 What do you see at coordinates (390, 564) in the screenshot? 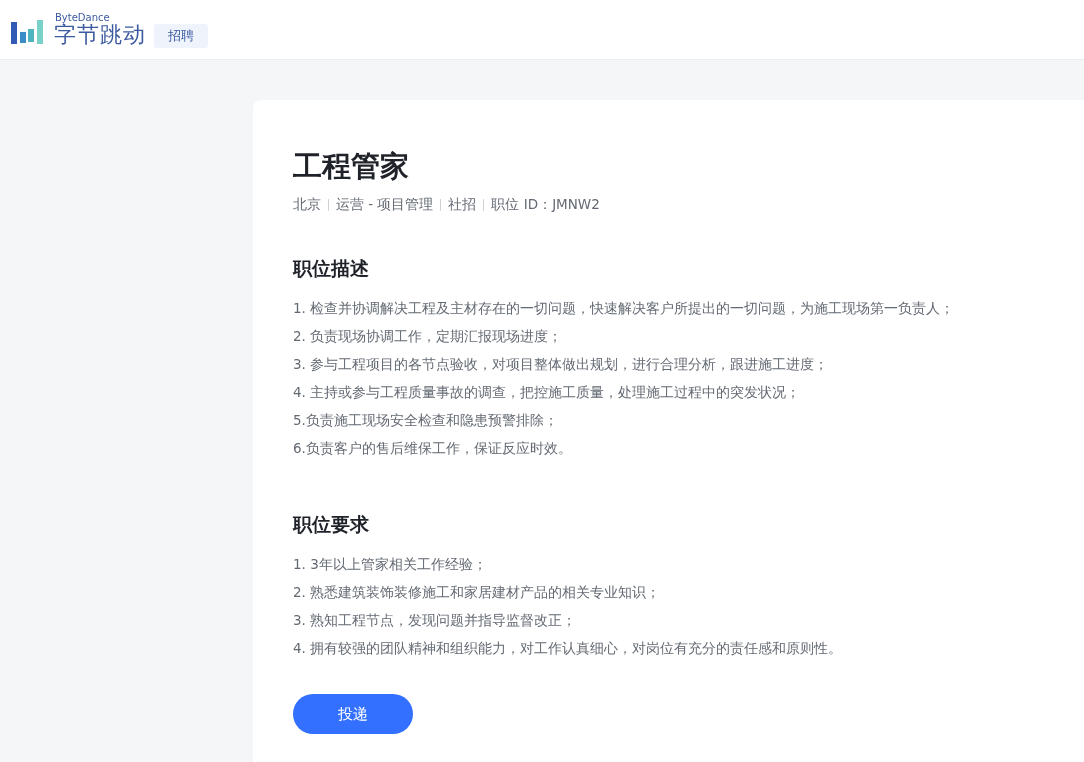
I see `list-item: 1. 3年以上管家相关工作经验；` at bounding box center [390, 564].